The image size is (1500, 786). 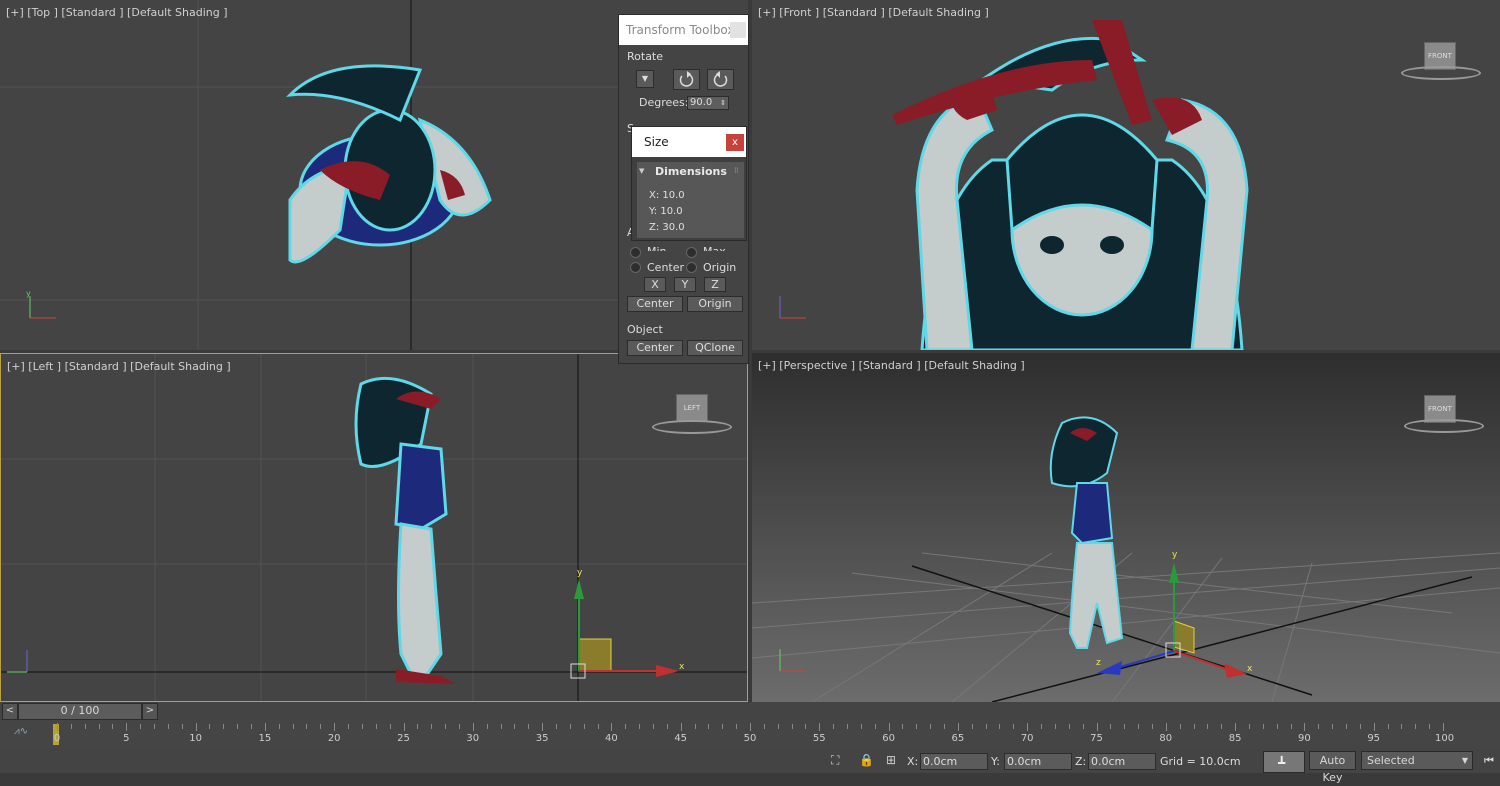 What do you see at coordinates (691, 252) in the screenshot?
I see `align-max-radio` at bounding box center [691, 252].